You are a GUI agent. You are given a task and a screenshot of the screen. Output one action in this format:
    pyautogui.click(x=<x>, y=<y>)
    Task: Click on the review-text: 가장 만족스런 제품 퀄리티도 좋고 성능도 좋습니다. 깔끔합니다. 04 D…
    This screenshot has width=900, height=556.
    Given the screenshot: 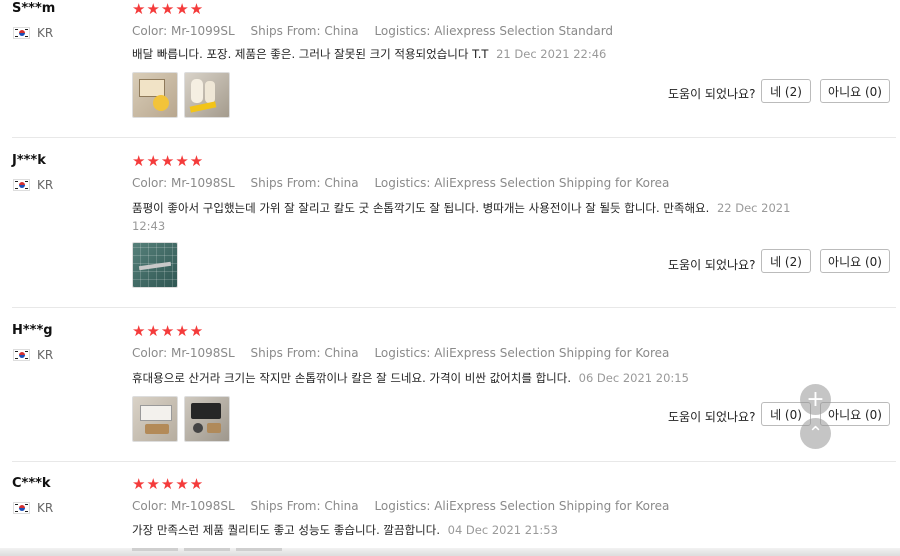 What is the action you would take?
    pyautogui.click(x=467, y=530)
    